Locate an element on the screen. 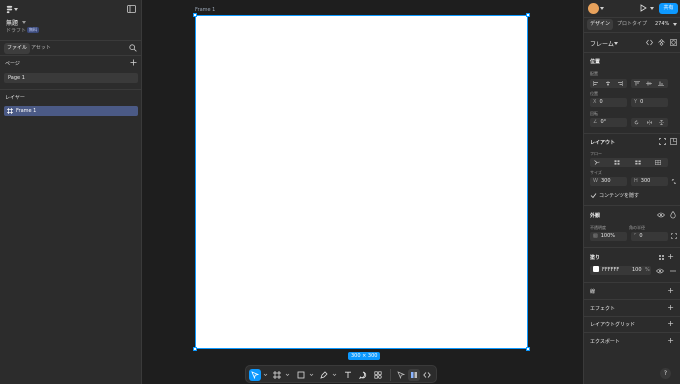  actions-icon is located at coordinates (378, 375).